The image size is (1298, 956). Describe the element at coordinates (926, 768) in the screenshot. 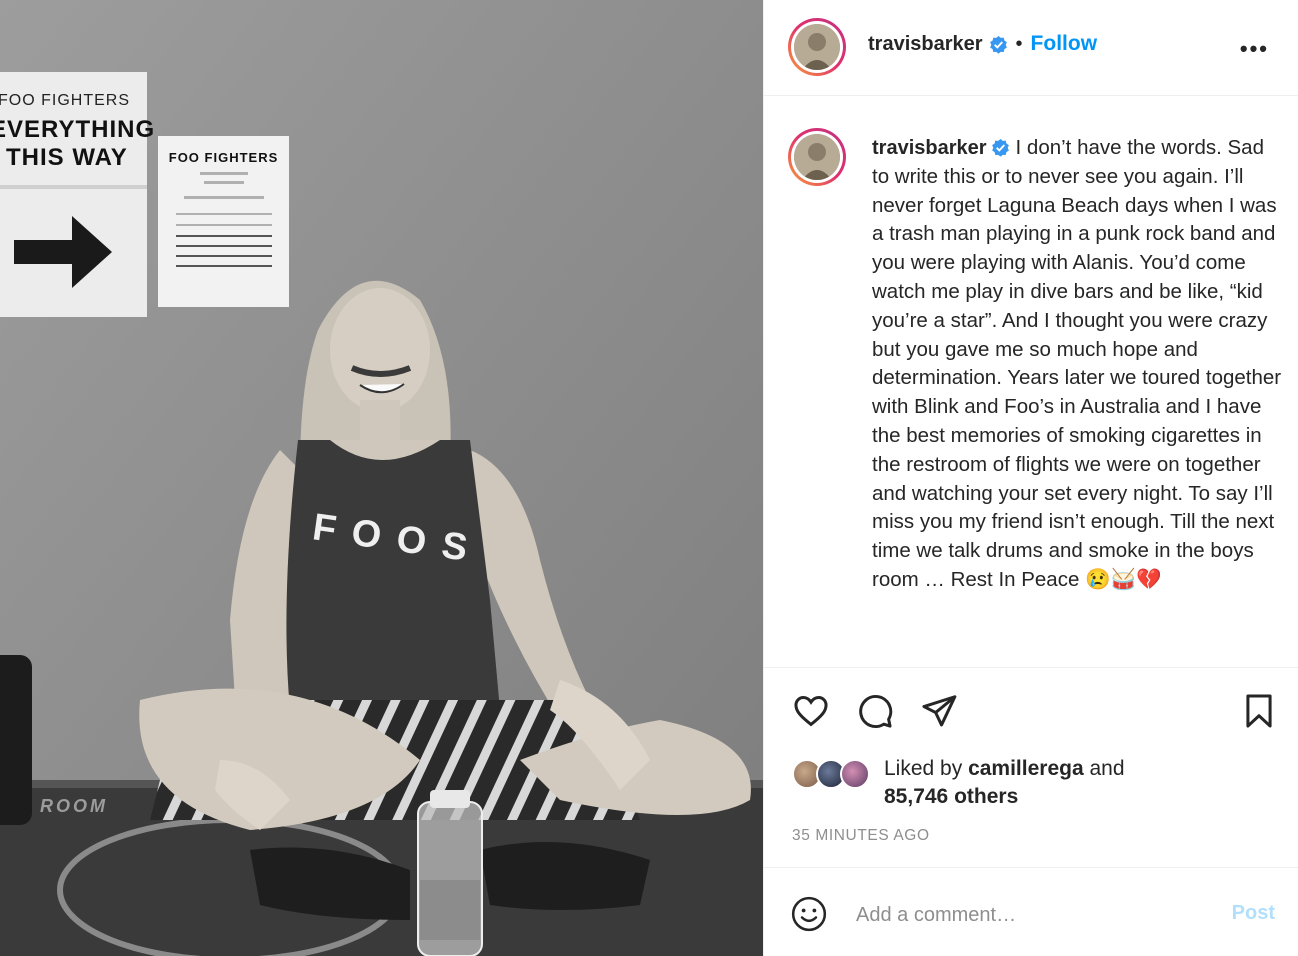

I see `likes-prefix: Liked by` at that location.